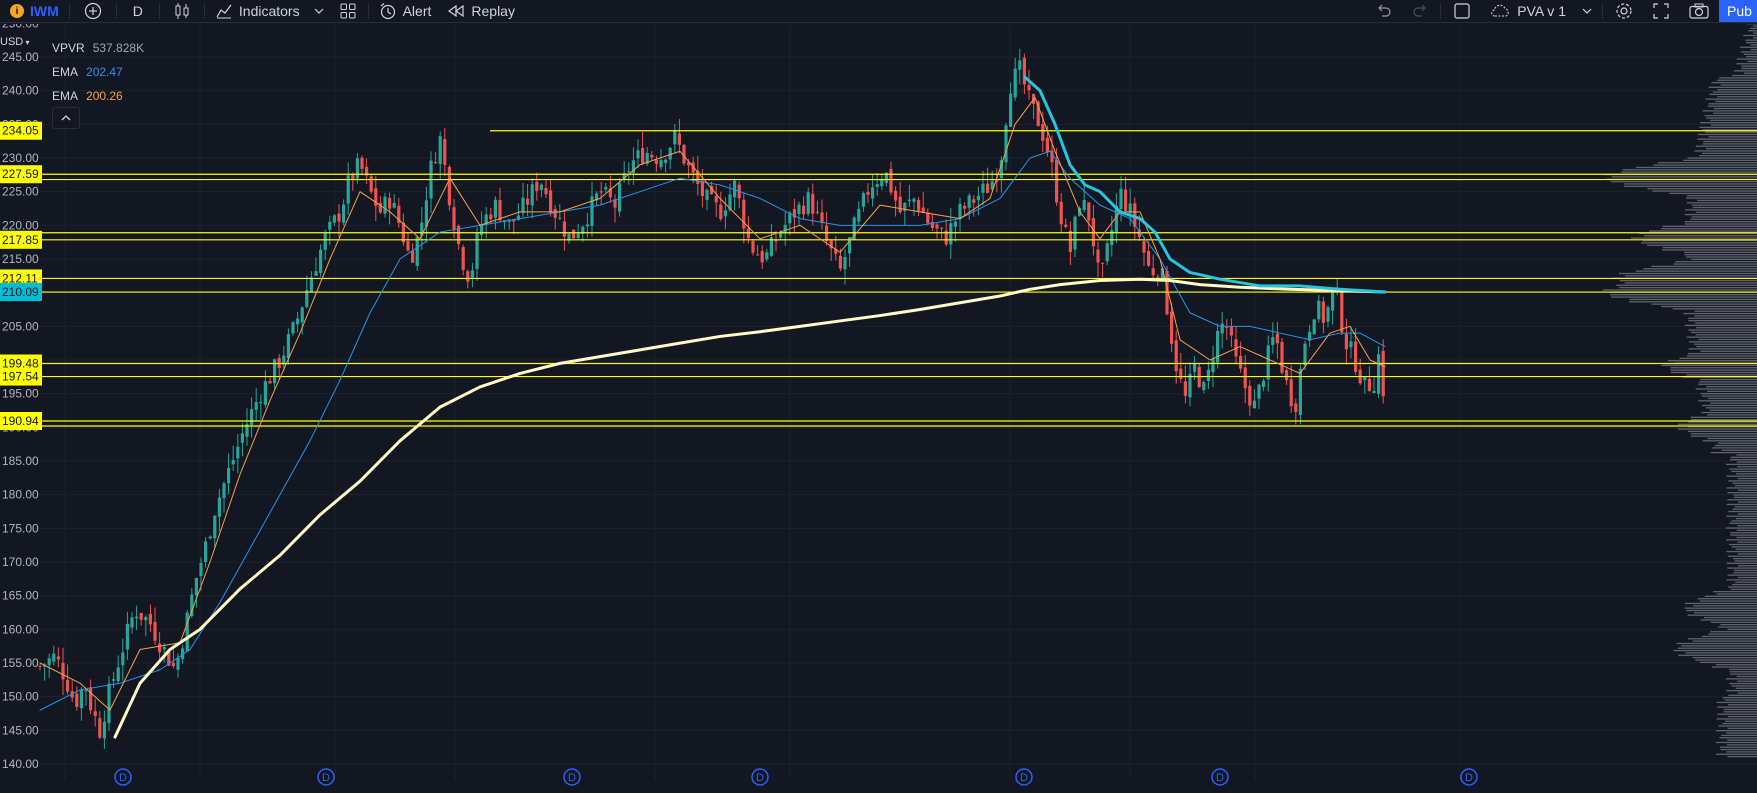  What do you see at coordinates (481, 11) in the screenshot?
I see `replay-button: Replay` at bounding box center [481, 11].